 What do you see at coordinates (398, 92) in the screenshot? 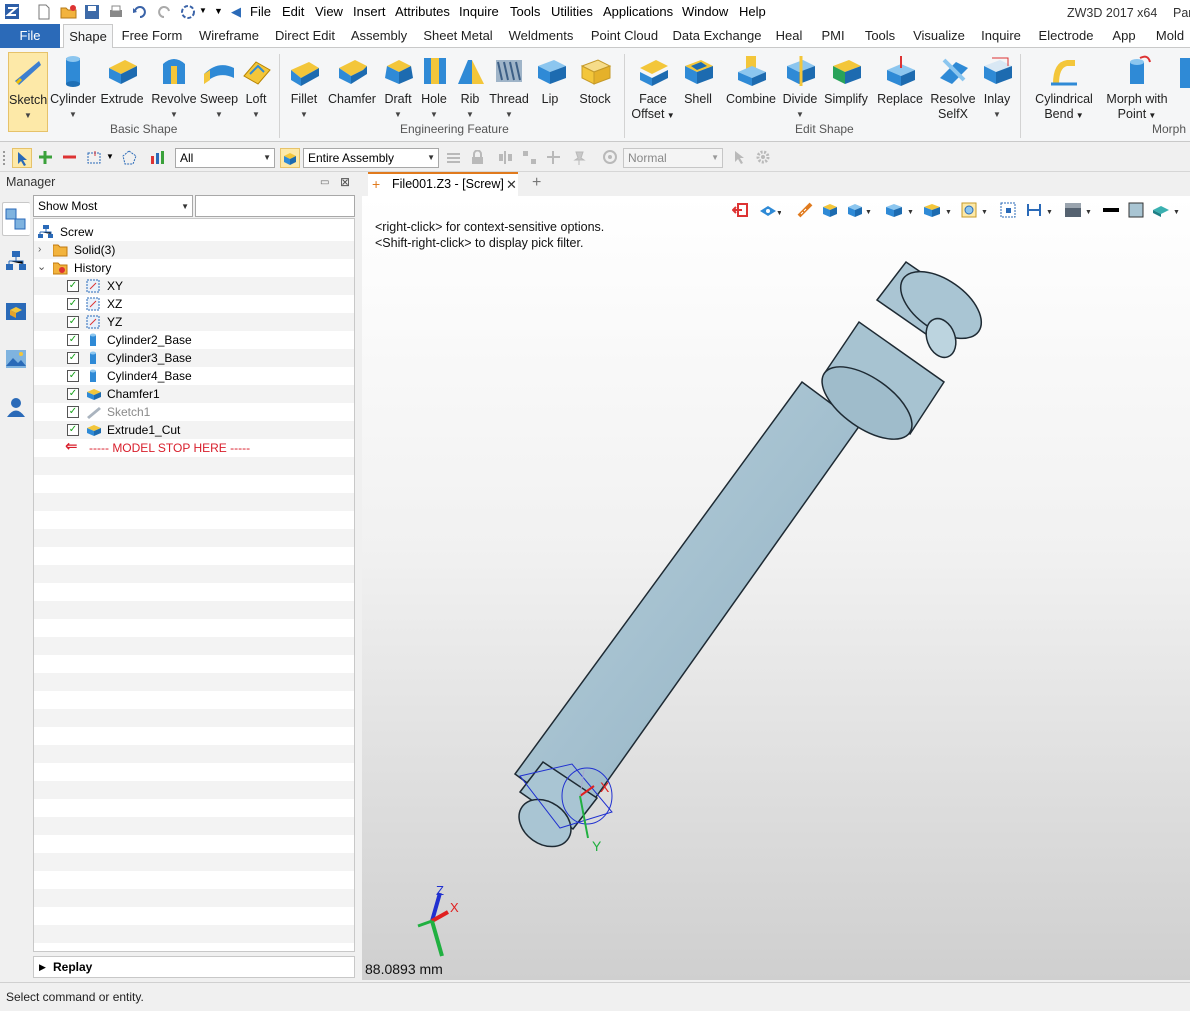
I see `draft-button: Draft ▼` at bounding box center [398, 92].